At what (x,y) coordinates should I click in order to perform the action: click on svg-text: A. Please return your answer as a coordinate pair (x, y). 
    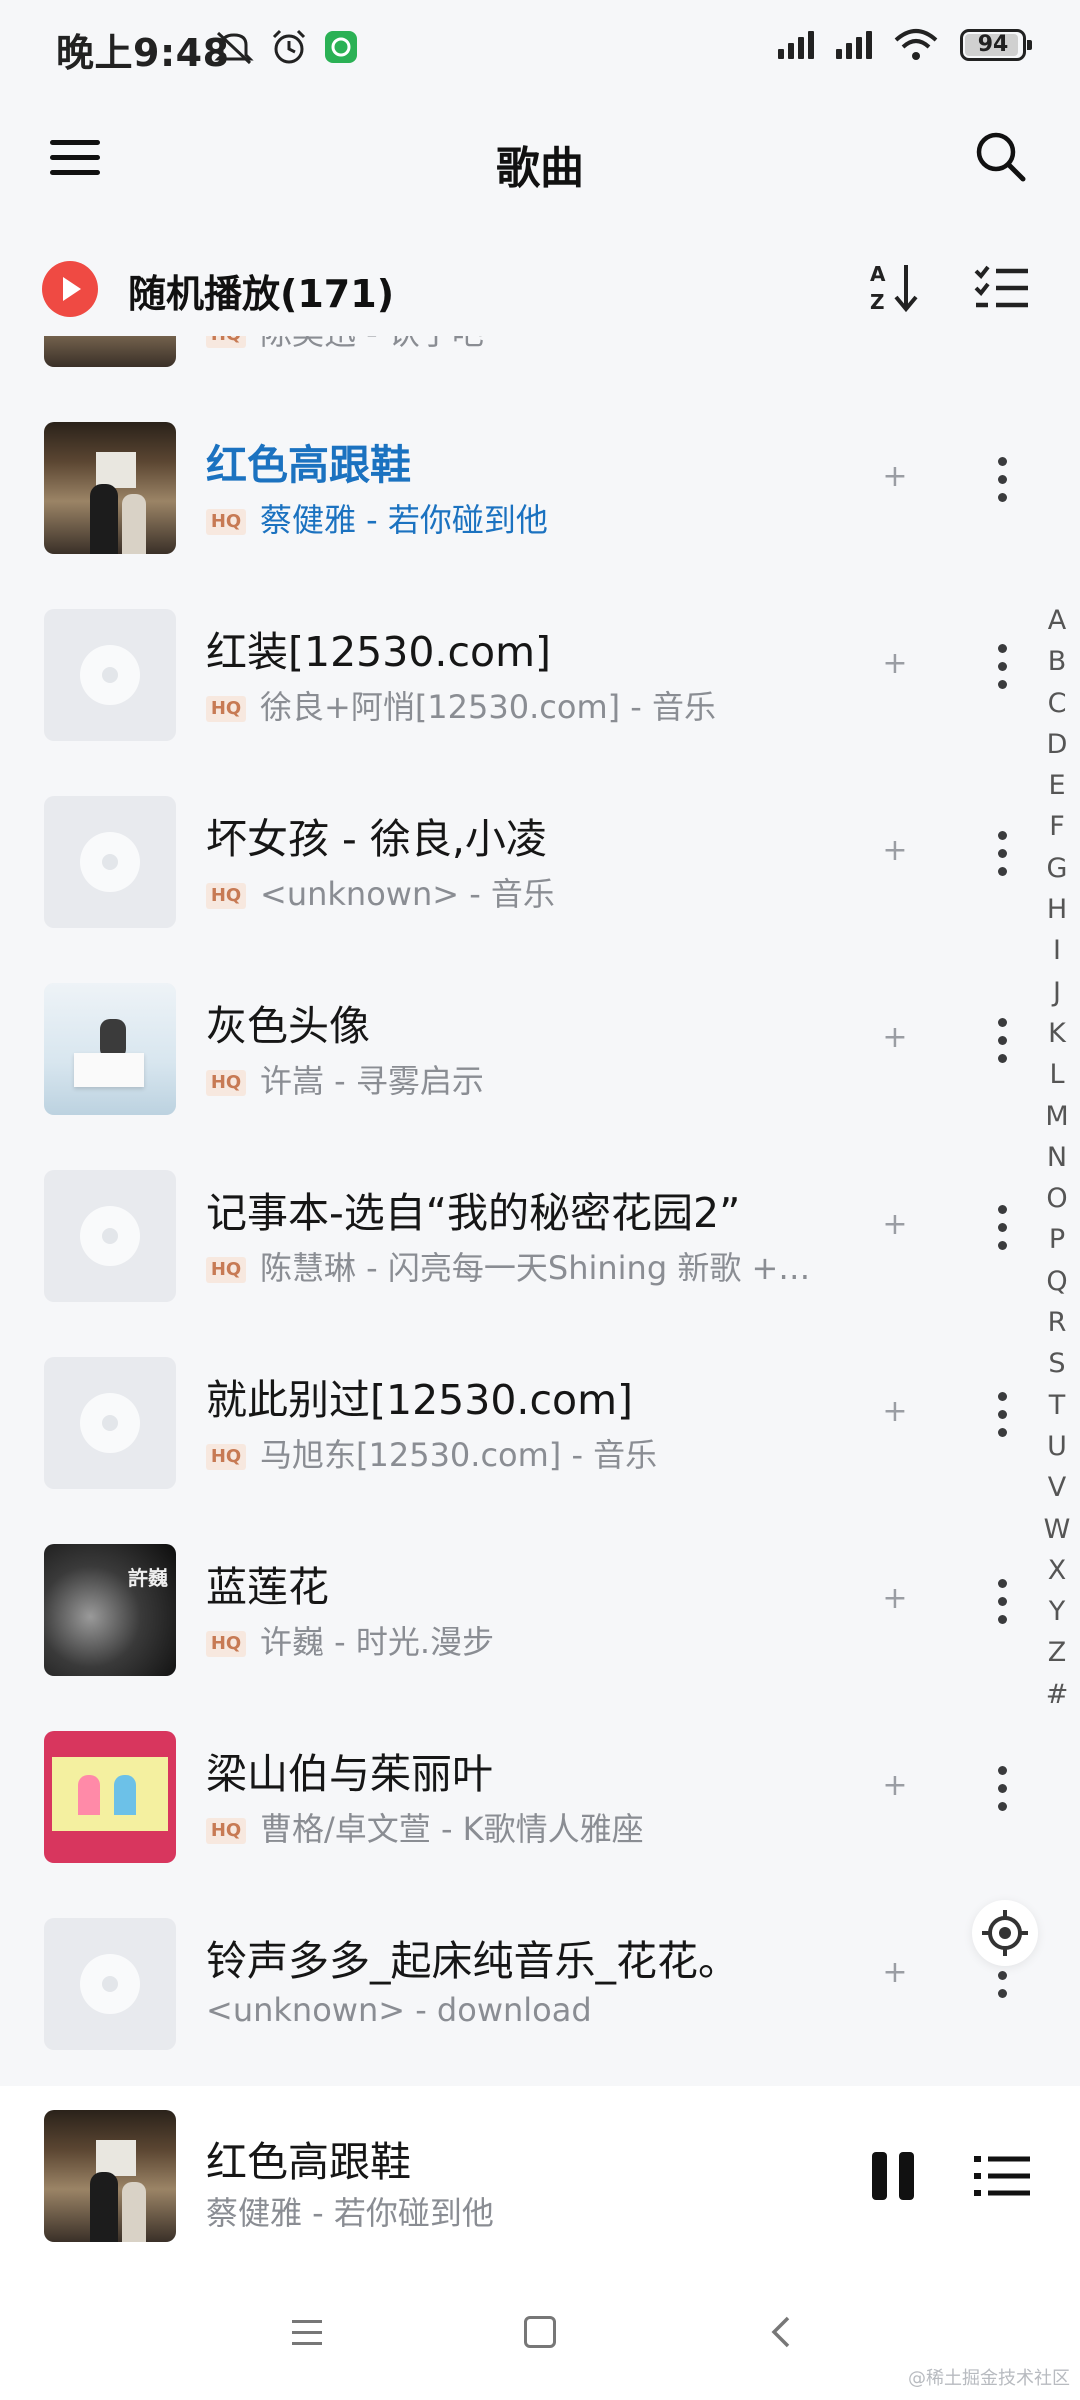
    Looking at the image, I should click on (878, 274).